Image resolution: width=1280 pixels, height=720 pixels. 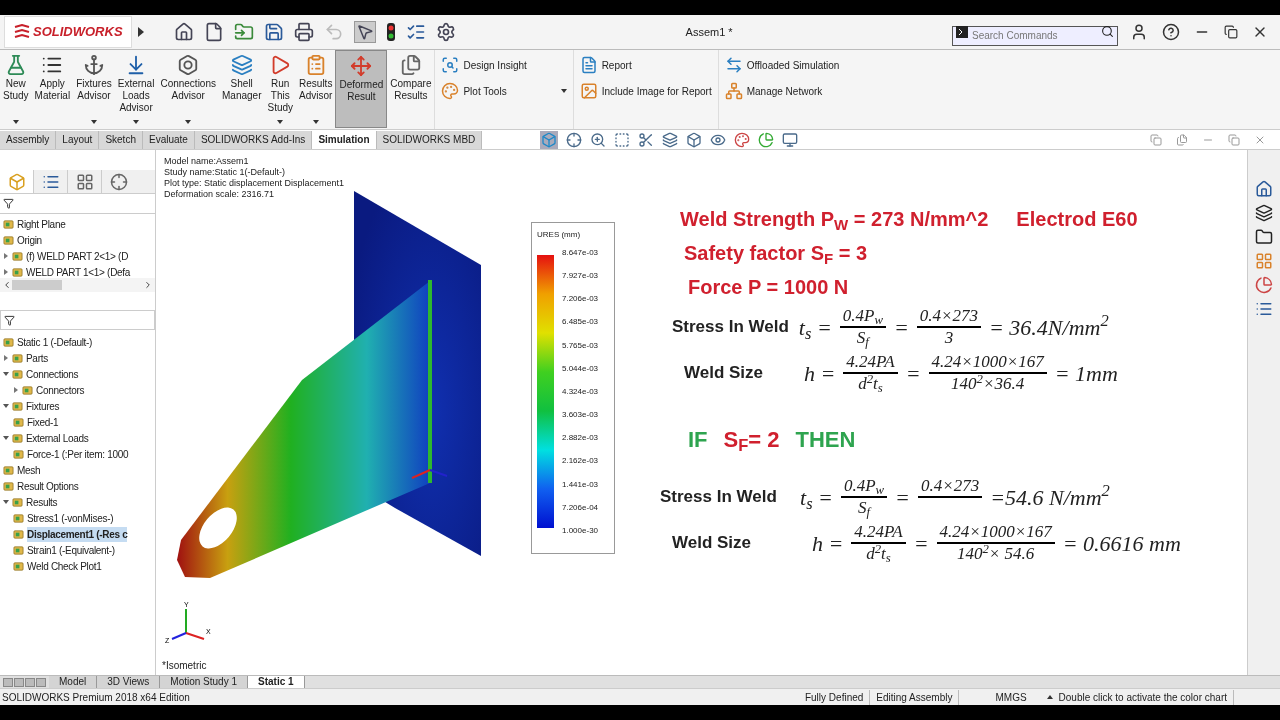 What do you see at coordinates (1264, 261) in the screenshot?
I see `view-palette-icon` at bounding box center [1264, 261].